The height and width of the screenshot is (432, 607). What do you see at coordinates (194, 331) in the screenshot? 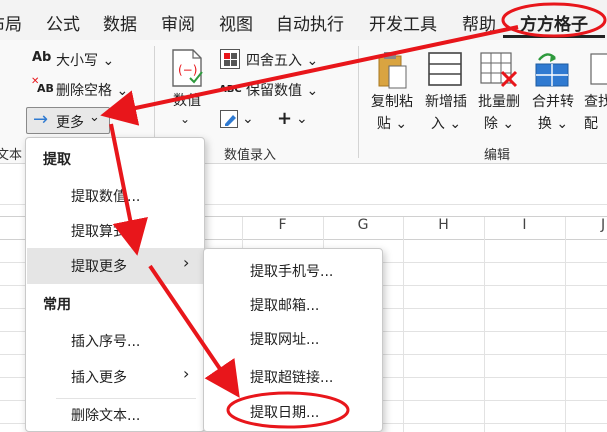
I see `annotation-arrow-to-date` at bounding box center [194, 331].